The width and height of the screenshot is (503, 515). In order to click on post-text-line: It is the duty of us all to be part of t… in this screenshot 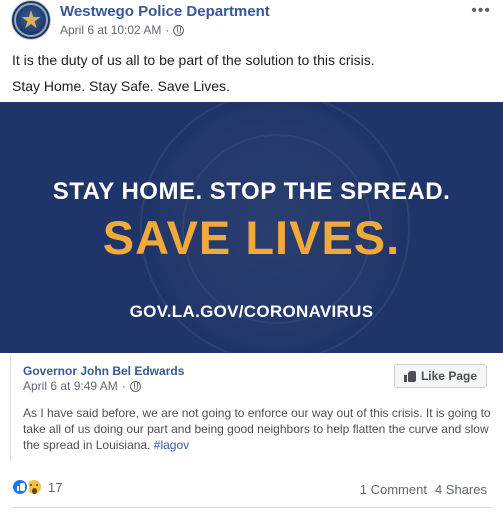, I will do `click(193, 60)`.